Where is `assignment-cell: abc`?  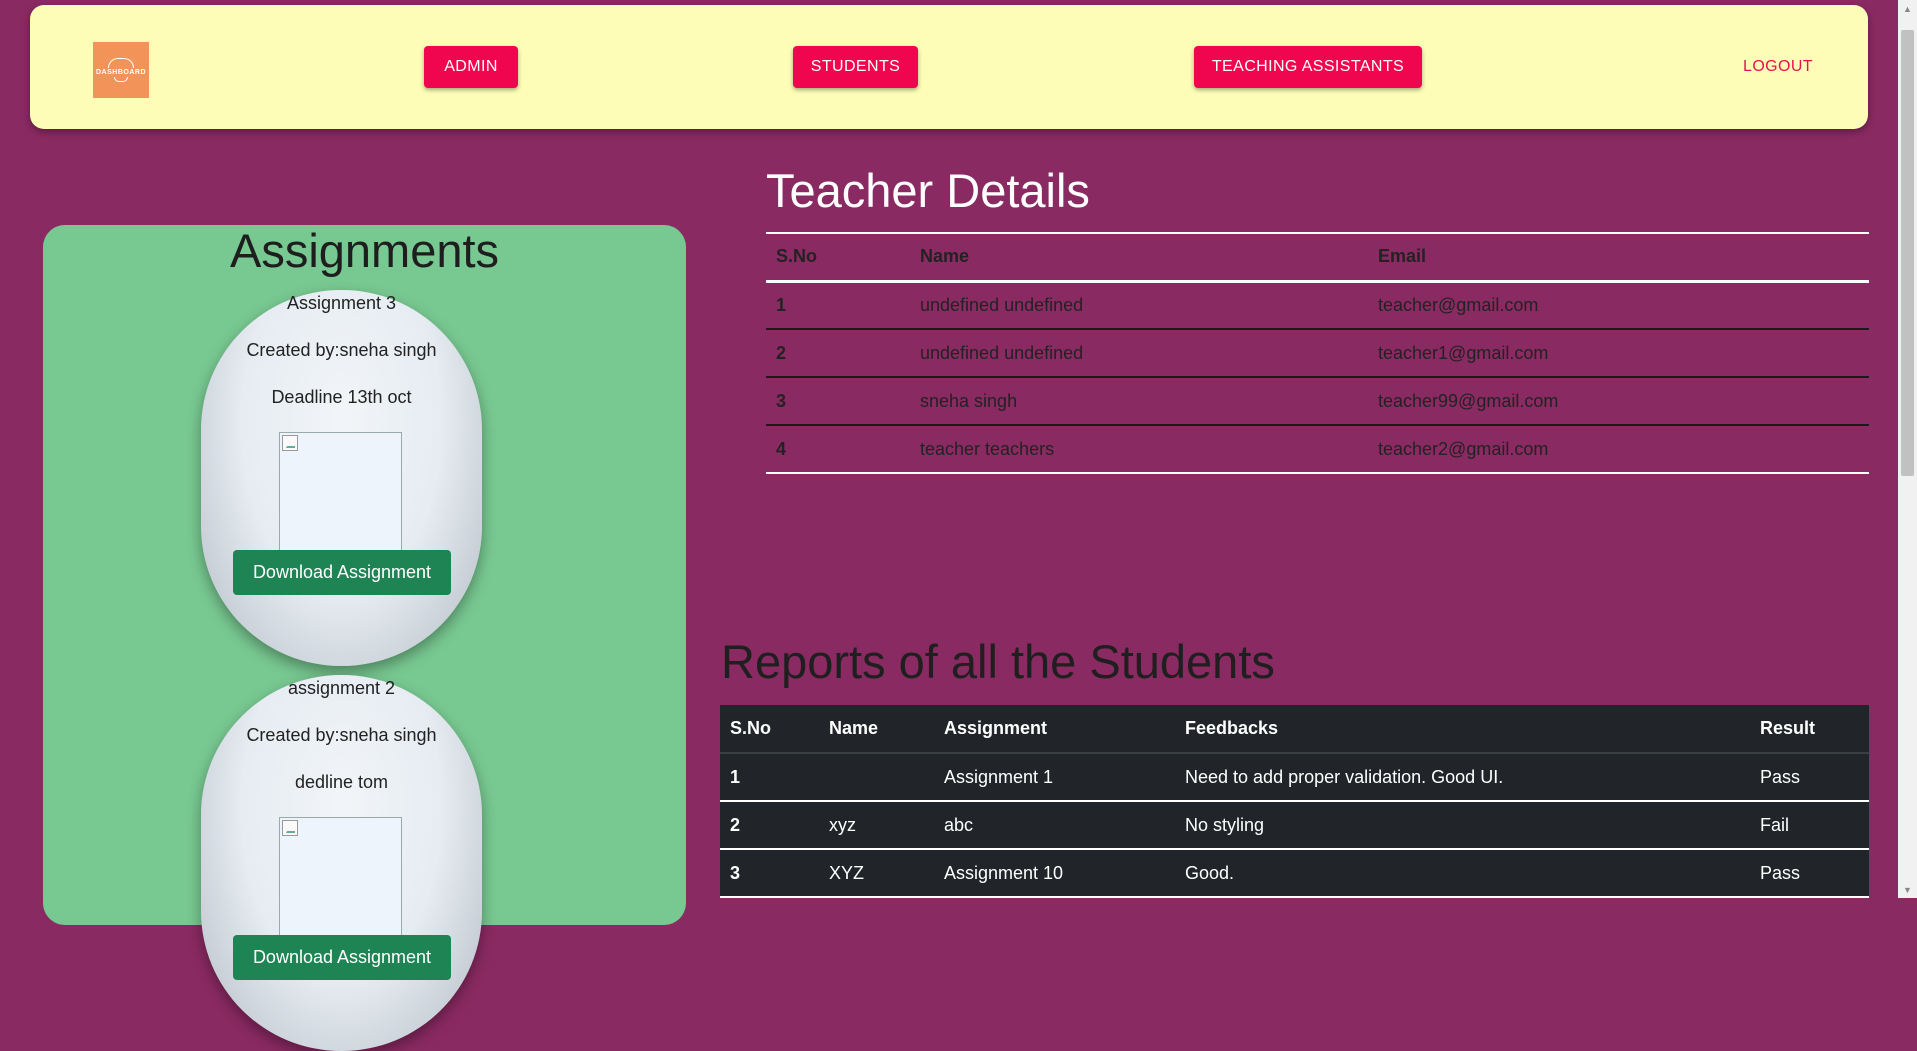
assignment-cell: abc is located at coordinates (959, 824).